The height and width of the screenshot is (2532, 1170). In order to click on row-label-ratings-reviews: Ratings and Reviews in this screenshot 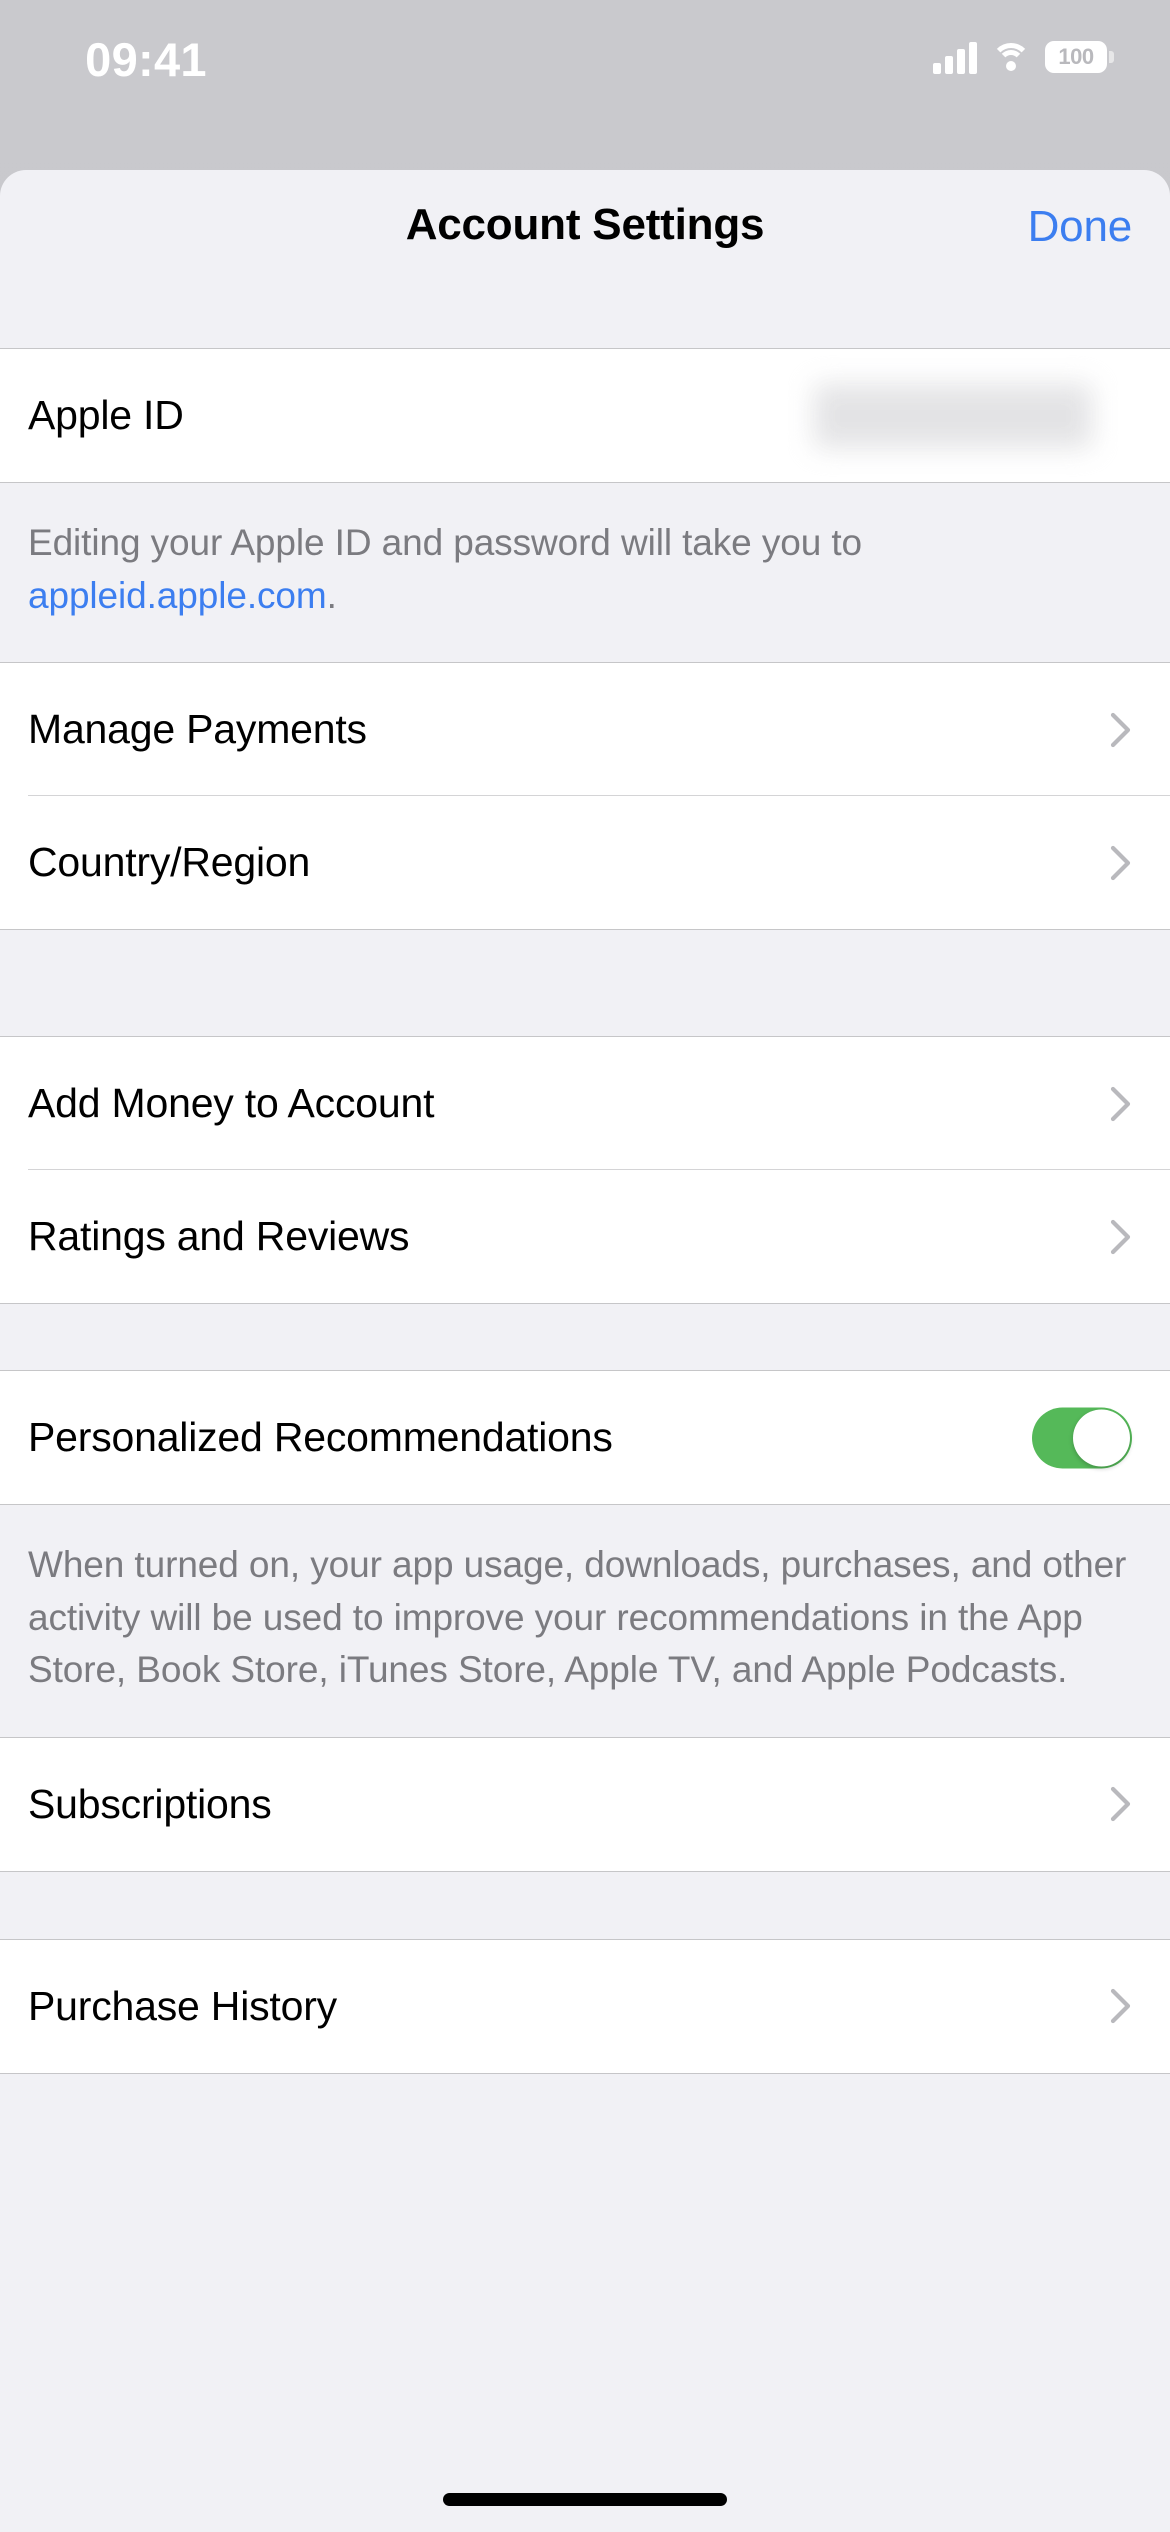, I will do `click(219, 1236)`.